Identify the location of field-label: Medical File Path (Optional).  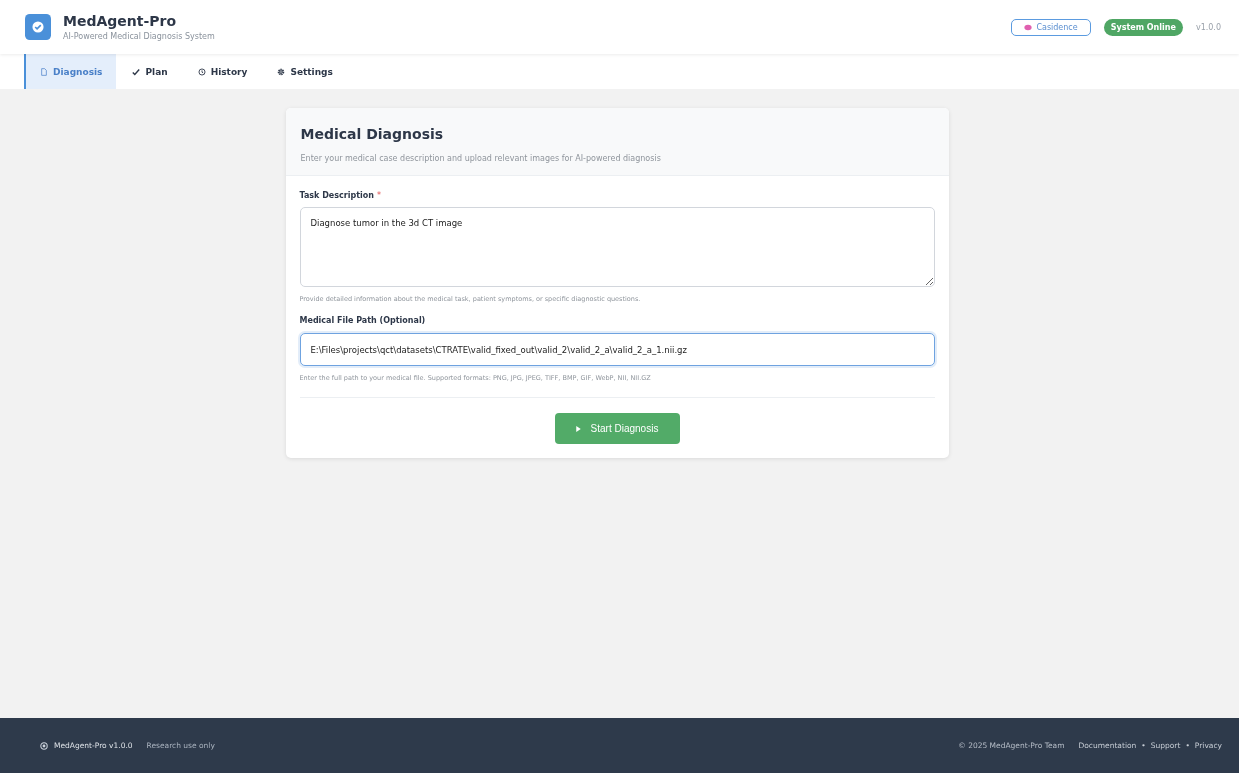
(363, 320).